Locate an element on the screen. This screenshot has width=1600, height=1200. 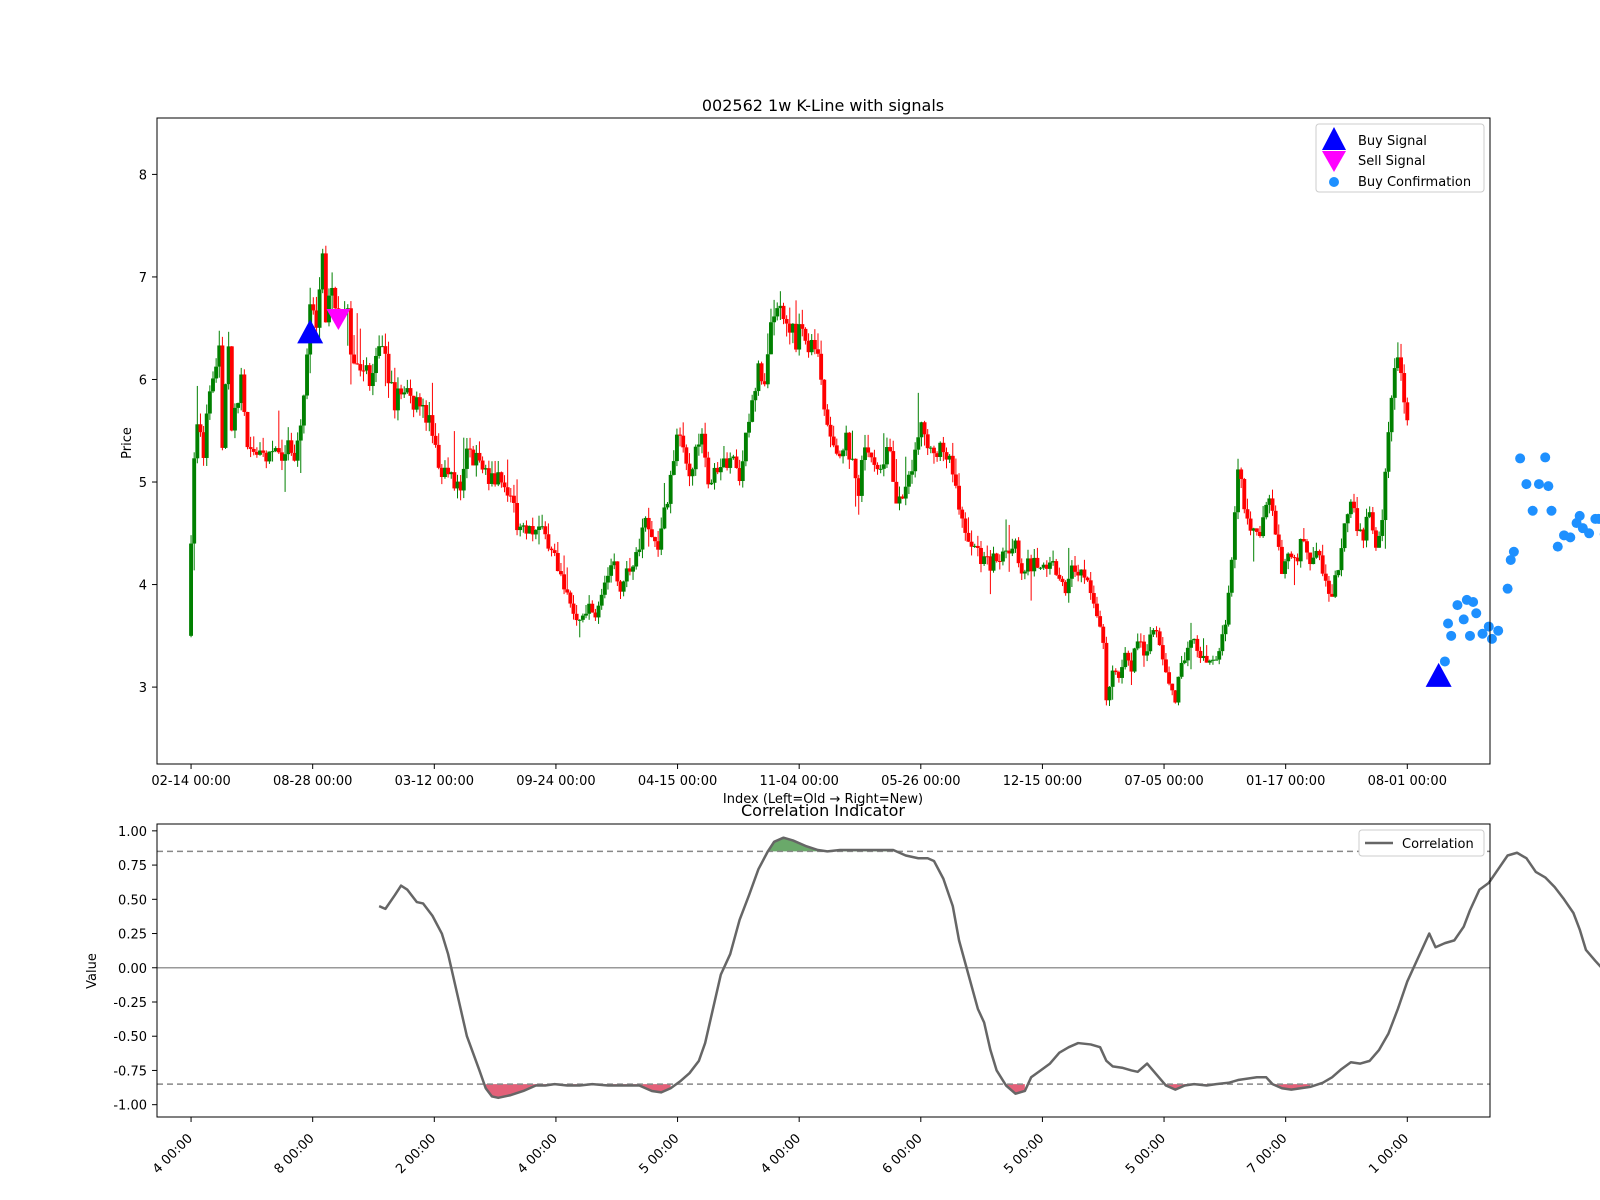
x-tick-label: 05-26 00:00 is located at coordinates (920, 781).